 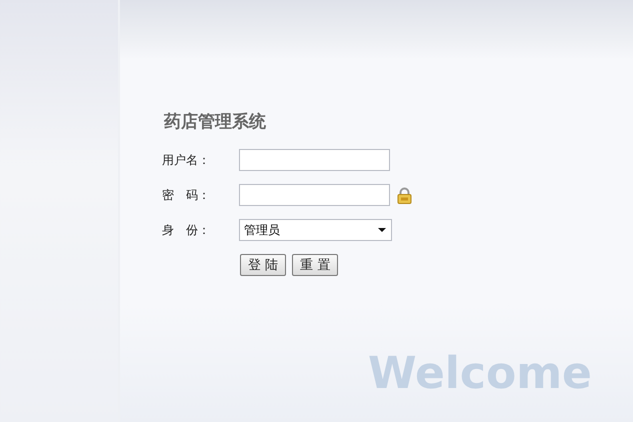 I want to click on username-field, so click(x=314, y=160).